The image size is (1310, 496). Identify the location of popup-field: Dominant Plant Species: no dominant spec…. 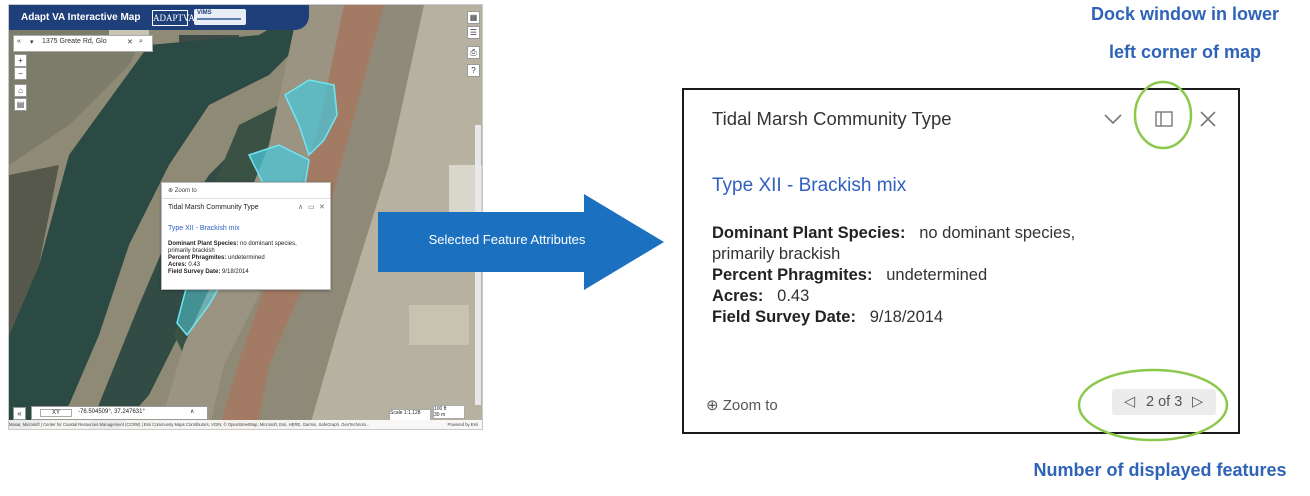
(894, 233).